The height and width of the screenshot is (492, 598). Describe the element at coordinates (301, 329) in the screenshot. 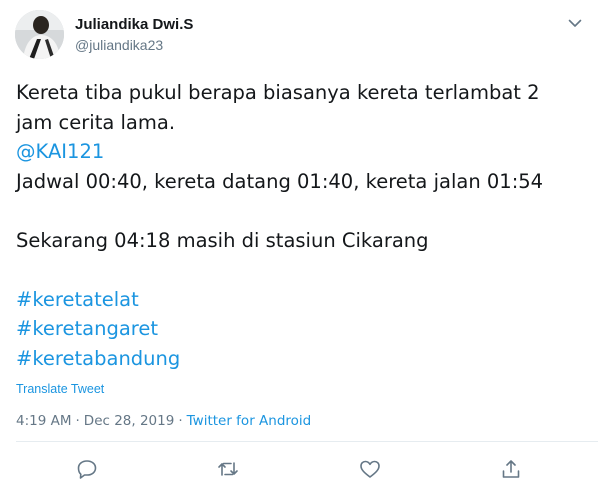

I see `hashtag-link: #keretangaret` at that location.